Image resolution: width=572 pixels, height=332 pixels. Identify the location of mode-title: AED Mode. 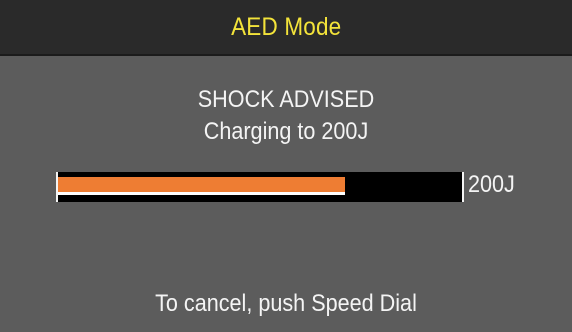
(286, 26).